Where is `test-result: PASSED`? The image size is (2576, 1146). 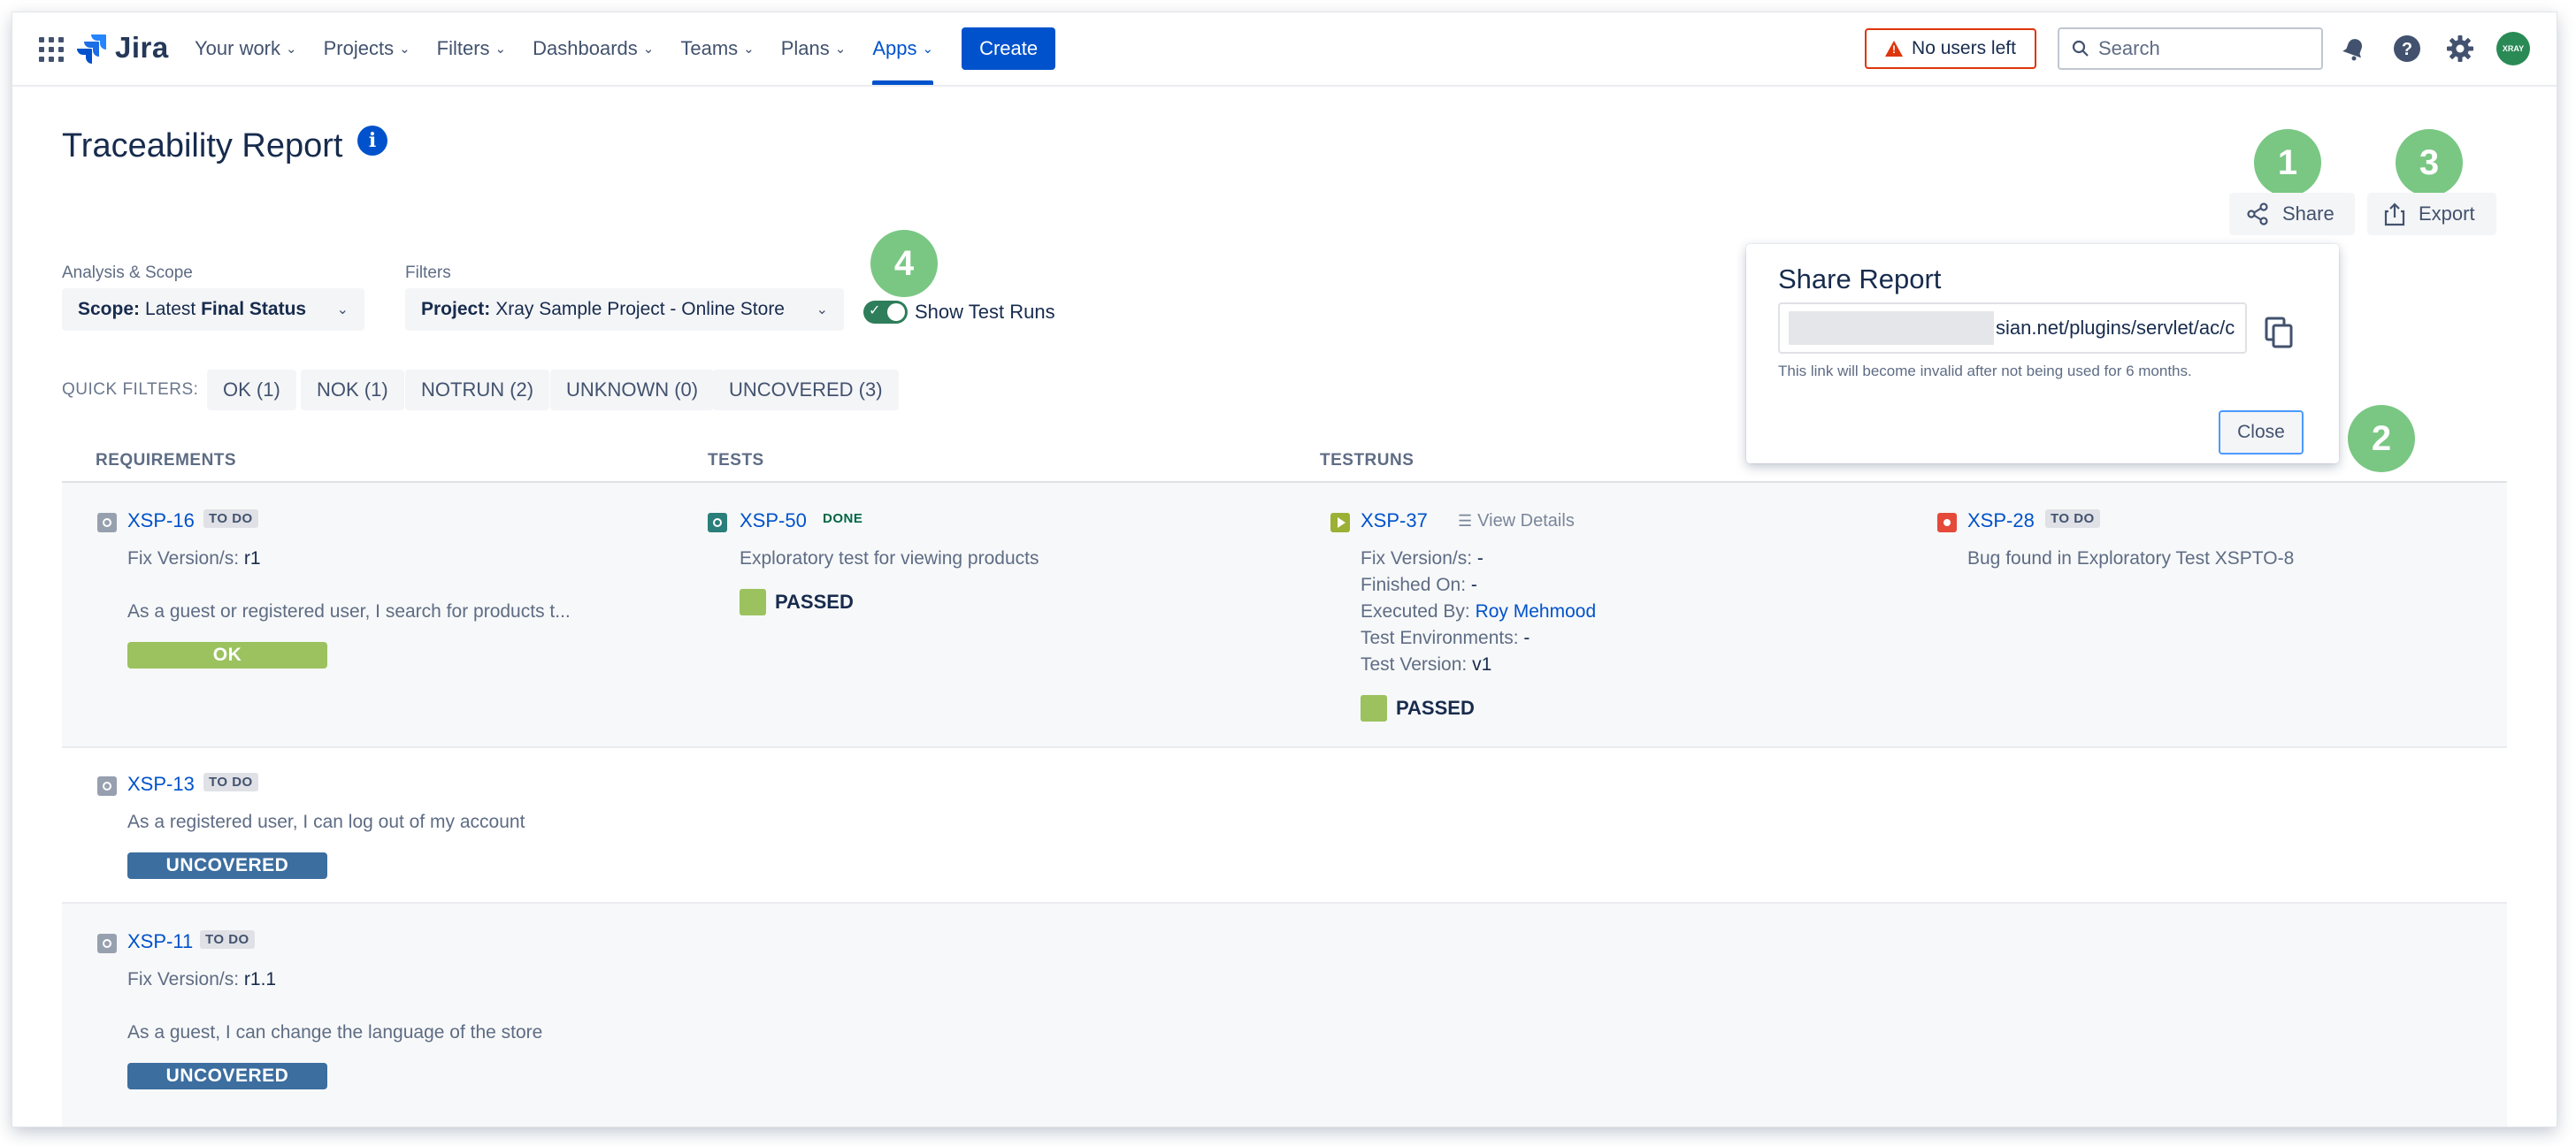 test-result: PASSED is located at coordinates (797, 602).